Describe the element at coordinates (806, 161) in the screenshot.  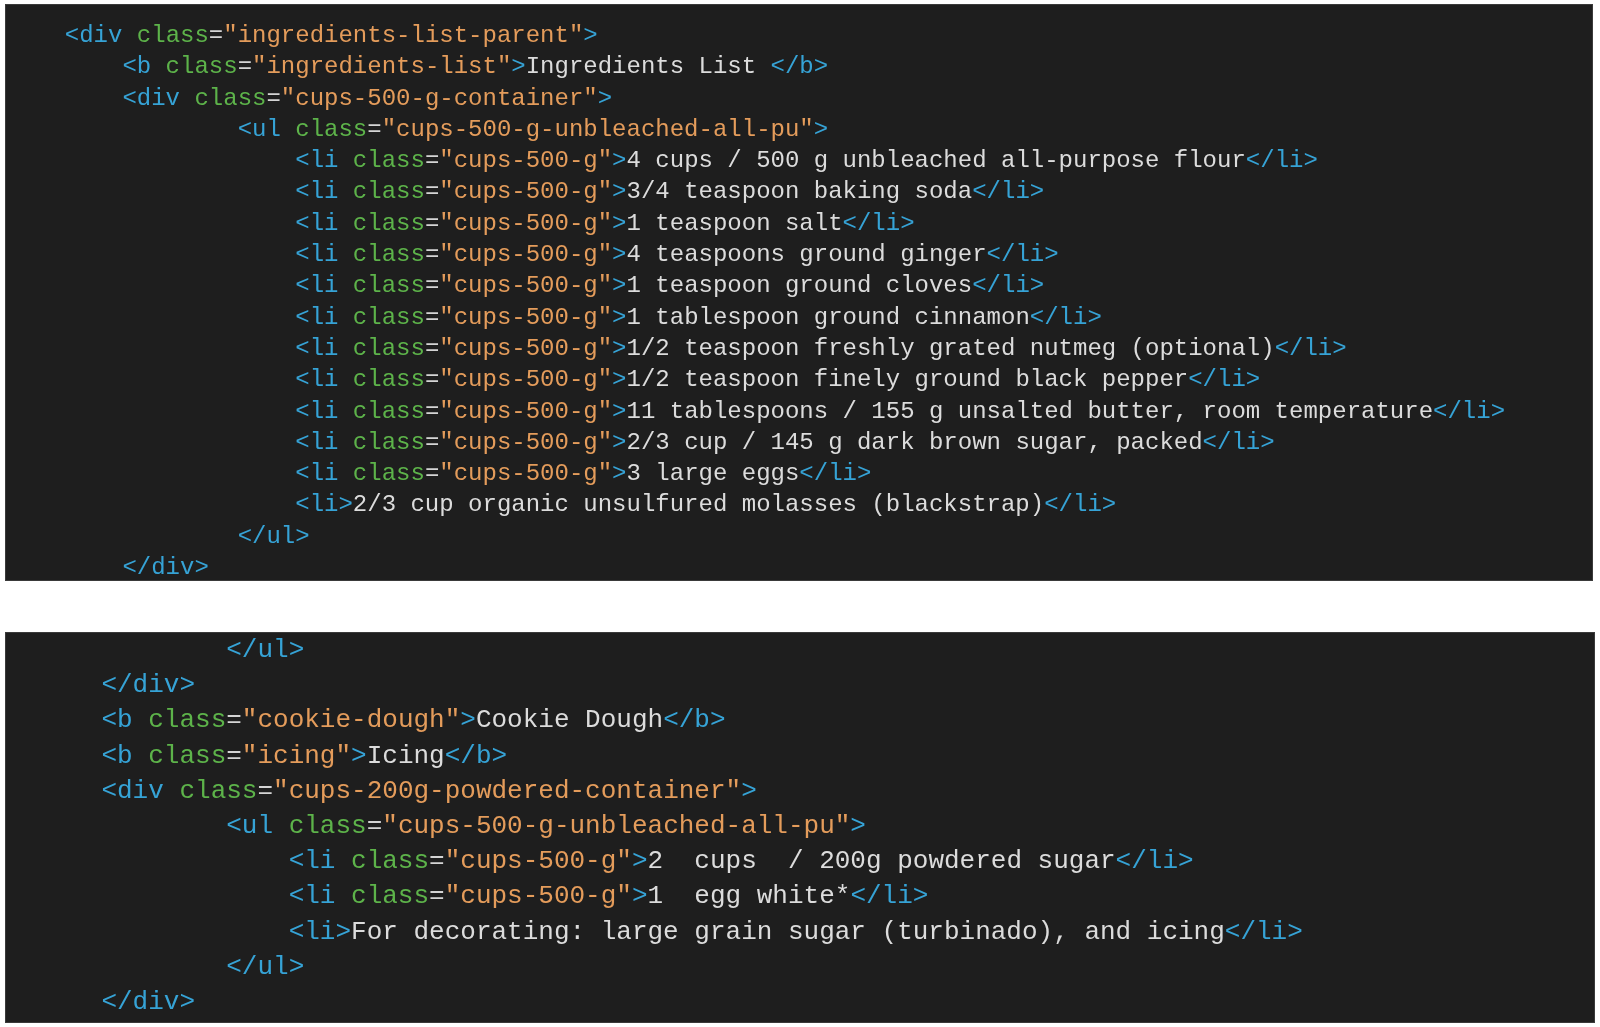
I see `code-line: <li class="cups-500-g">4 cups / 500 g unbleached all-purpose flour</li>` at that location.